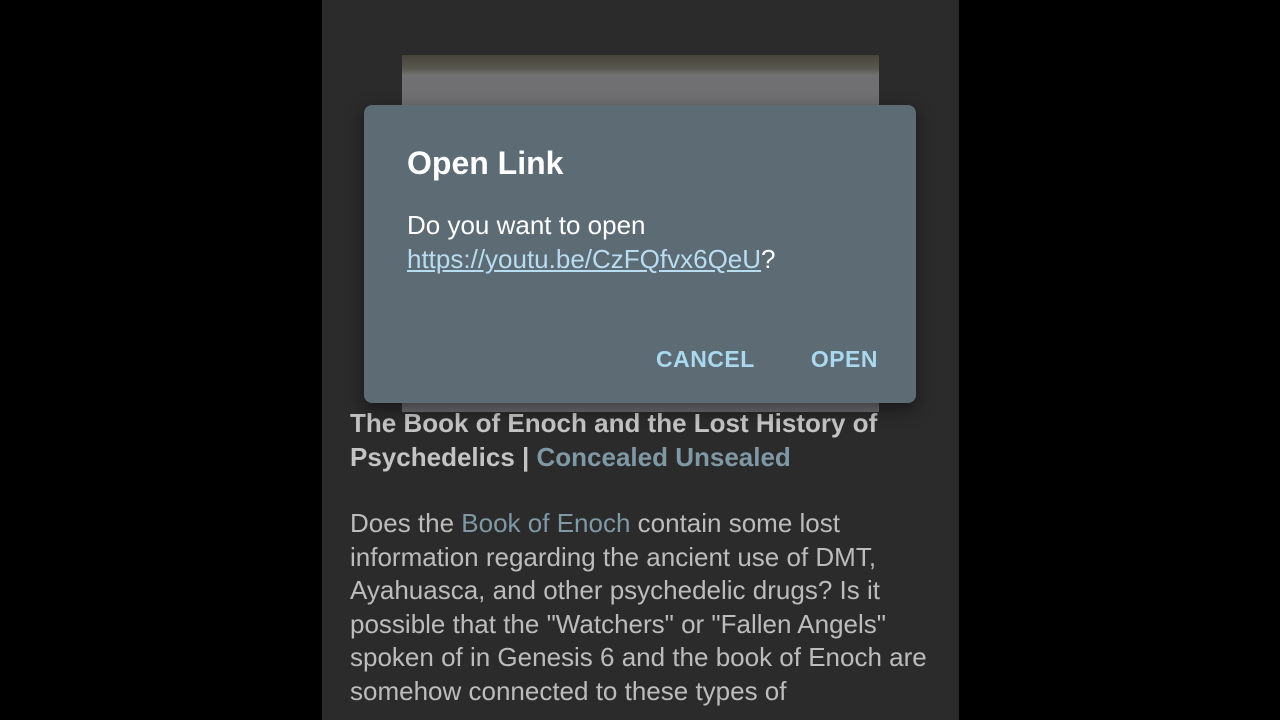  Describe the element at coordinates (767, 359) in the screenshot. I see `dialog-actions: CANCEL OPEN` at that location.